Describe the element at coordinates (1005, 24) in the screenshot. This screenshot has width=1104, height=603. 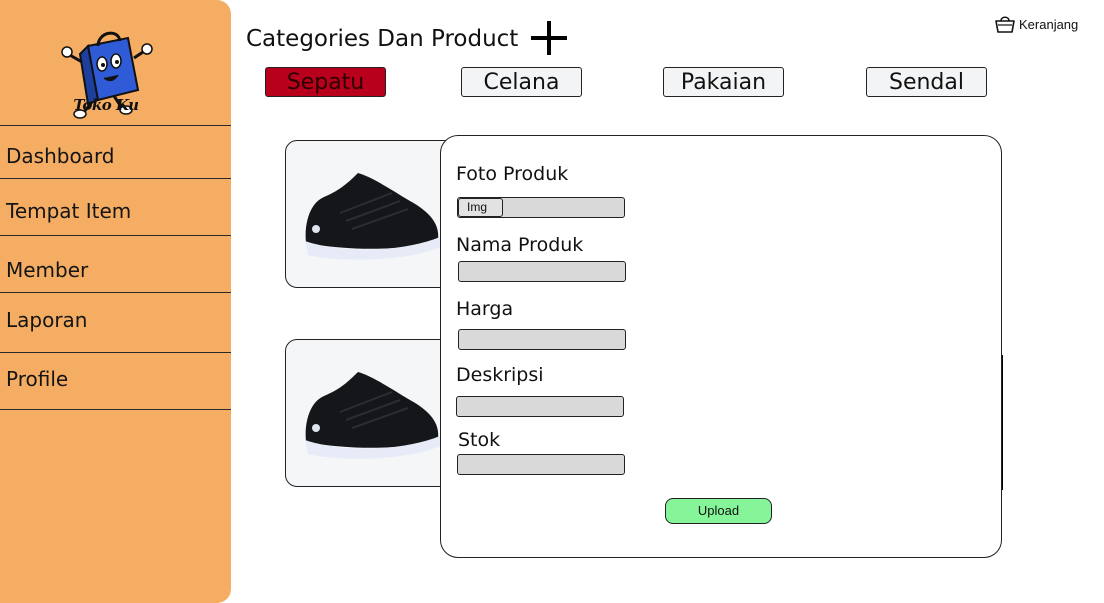
I see `shopping-basket-icon` at that location.